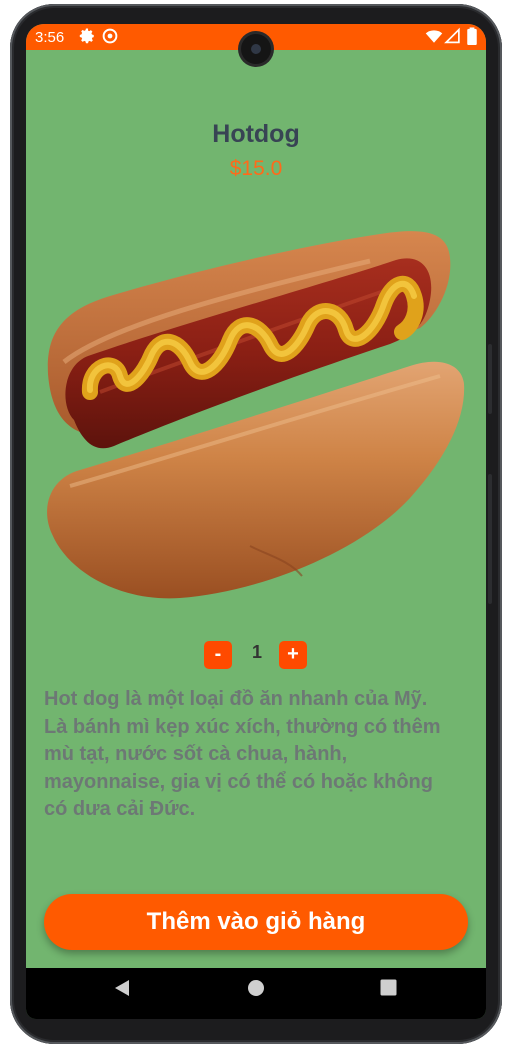 This screenshot has width=514, height=1050. What do you see at coordinates (256, 990) in the screenshot?
I see `home-icon` at bounding box center [256, 990].